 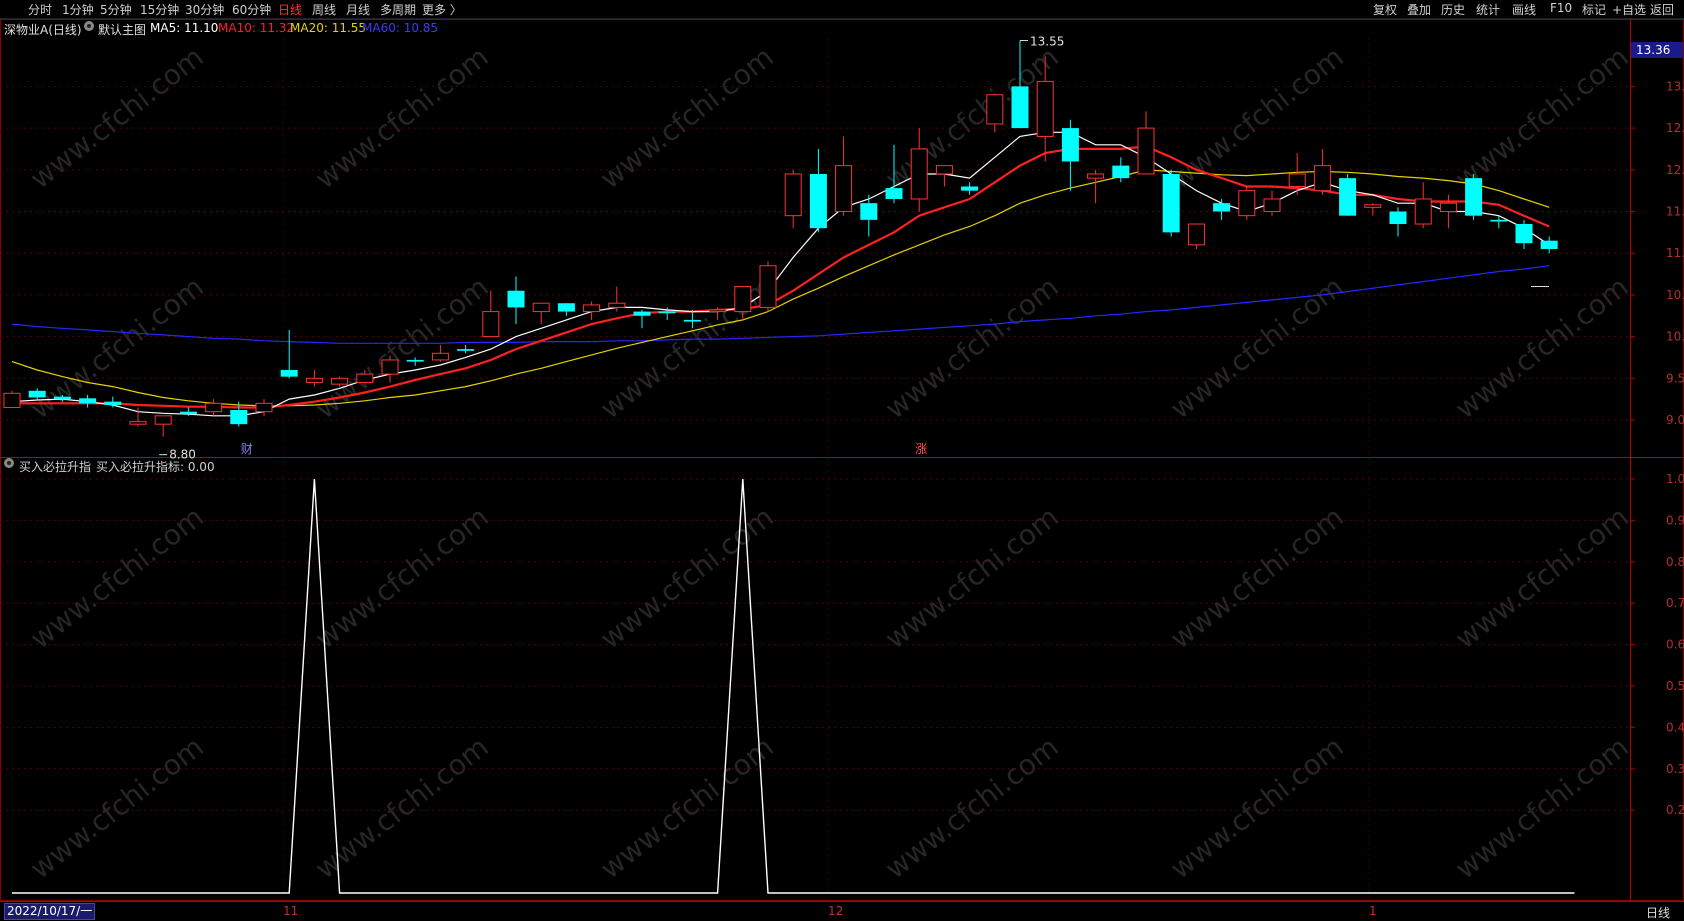 I want to click on period-label: 日线, so click(x=1658, y=912).